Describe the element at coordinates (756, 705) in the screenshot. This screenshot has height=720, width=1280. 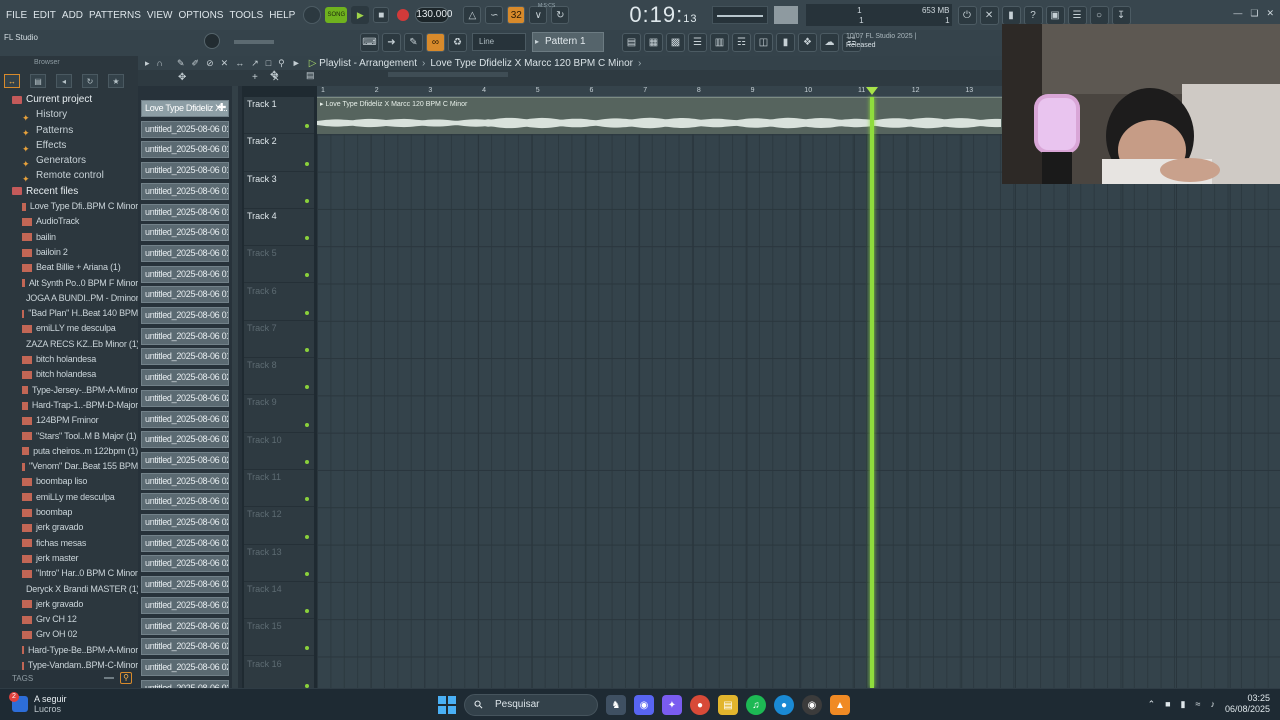
I see `spotify-icon: ♫` at that location.